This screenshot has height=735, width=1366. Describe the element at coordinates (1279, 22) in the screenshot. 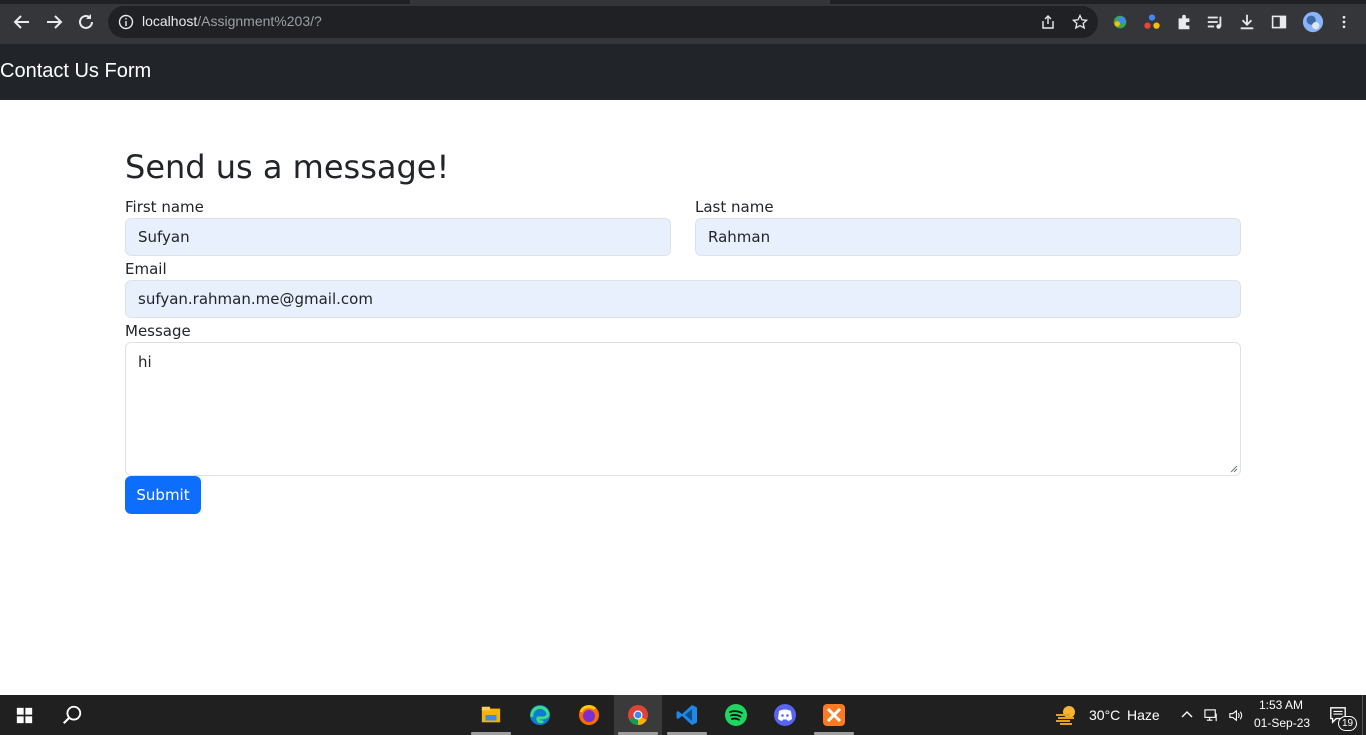

I see `side-panel-icon` at that location.